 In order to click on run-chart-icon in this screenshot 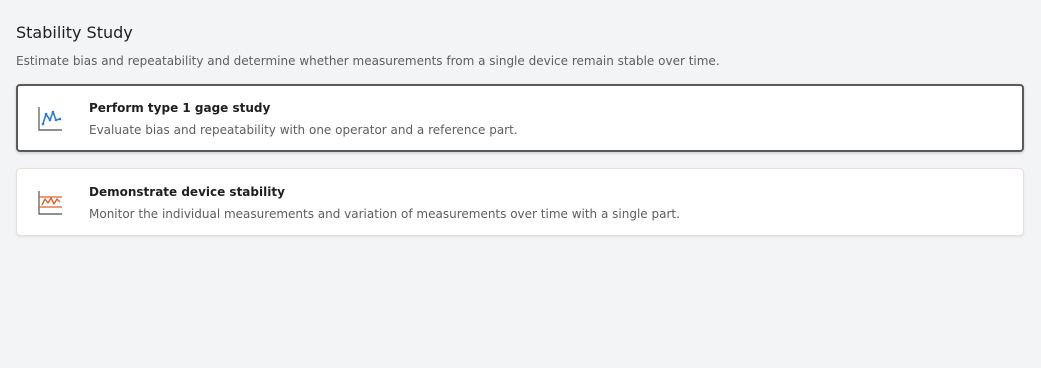, I will do `click(50, 119)`.